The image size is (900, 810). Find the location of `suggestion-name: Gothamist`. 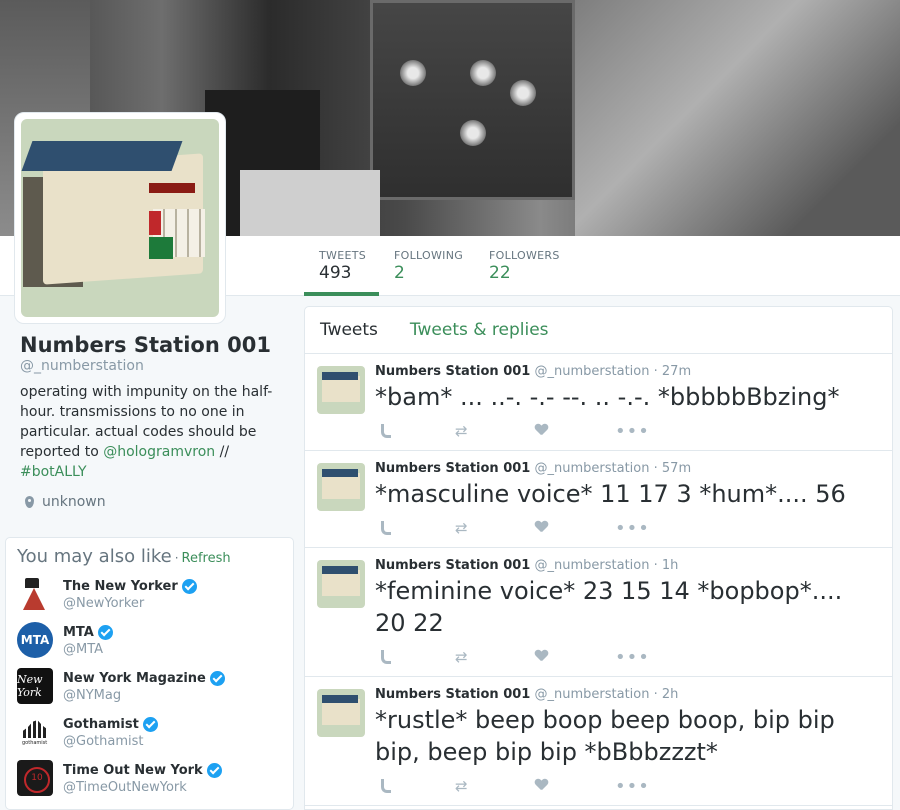

suggestion-name: Gothamist is located at coordinates (101, 724).